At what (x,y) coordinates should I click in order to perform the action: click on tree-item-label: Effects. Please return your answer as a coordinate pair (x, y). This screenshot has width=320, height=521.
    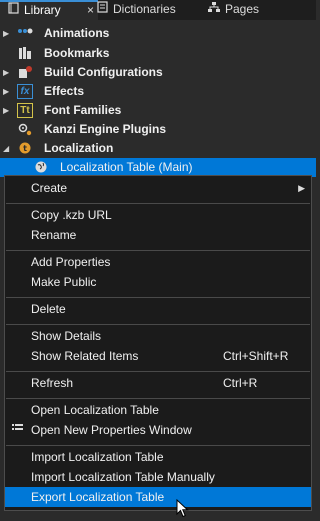
    Looking at the image, I should click on (64, 91).